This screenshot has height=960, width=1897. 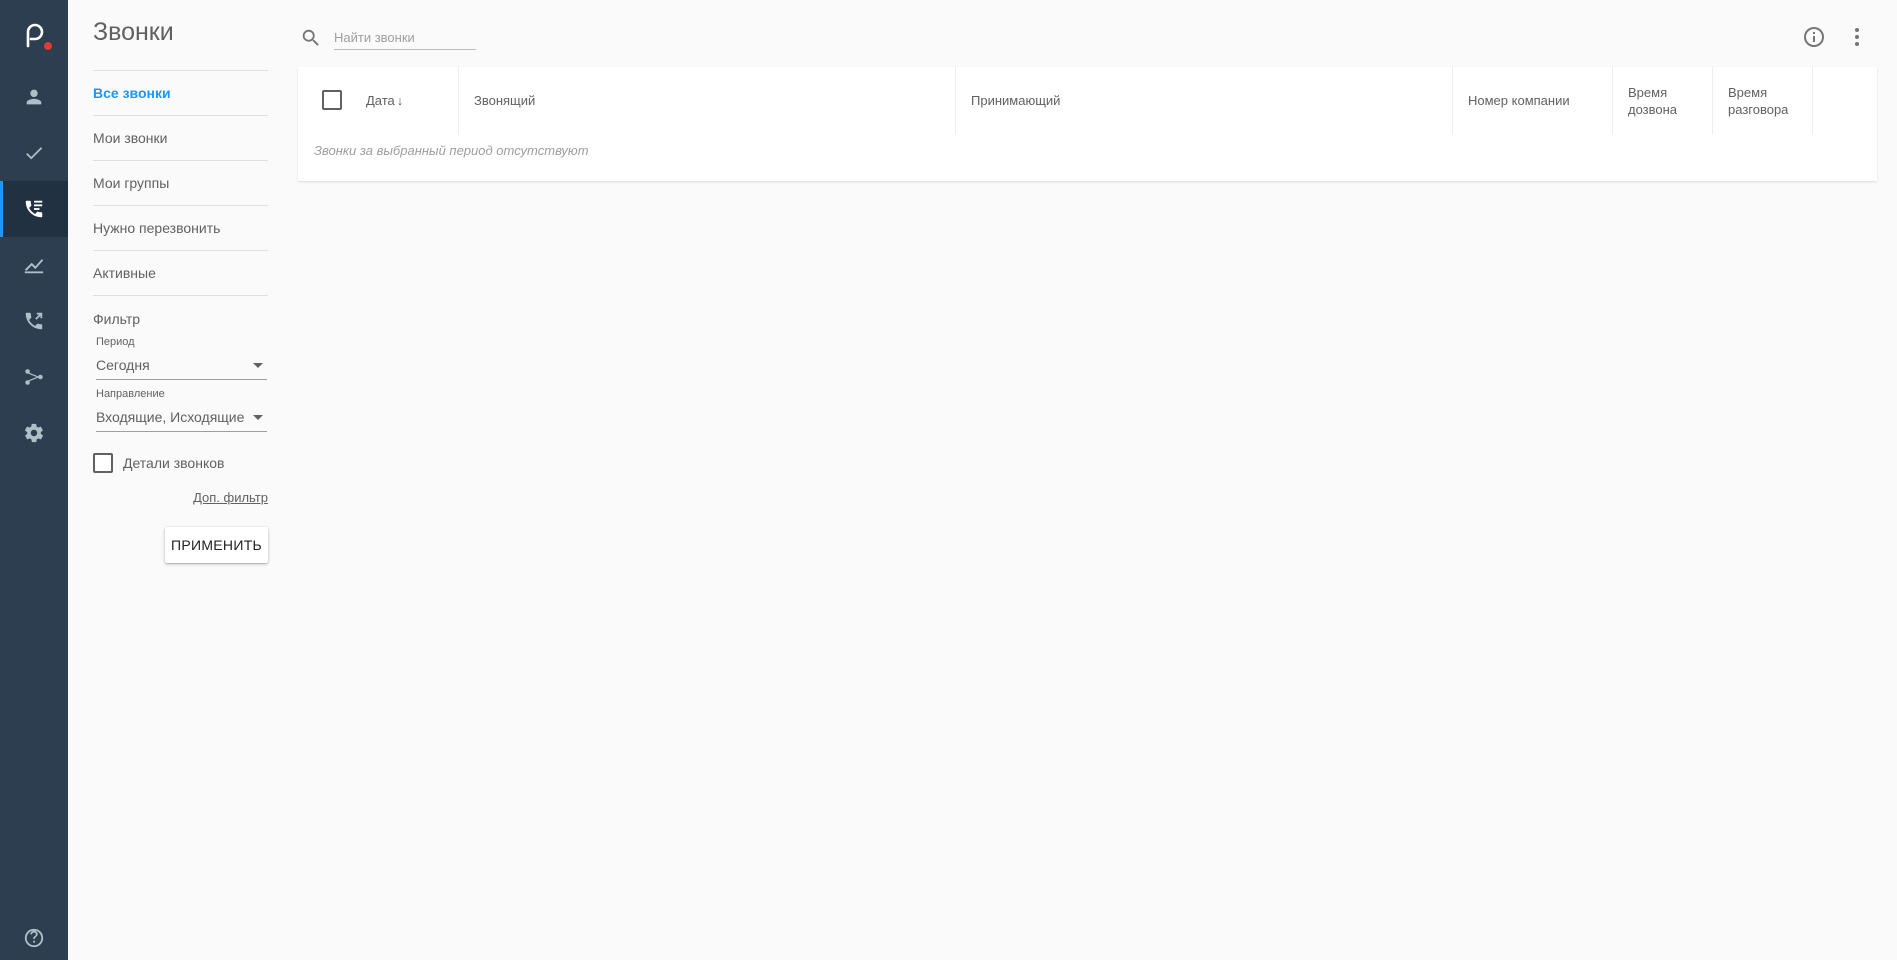 I want to click on call-details-option: Детали звонков, so click(x=158, y=463).